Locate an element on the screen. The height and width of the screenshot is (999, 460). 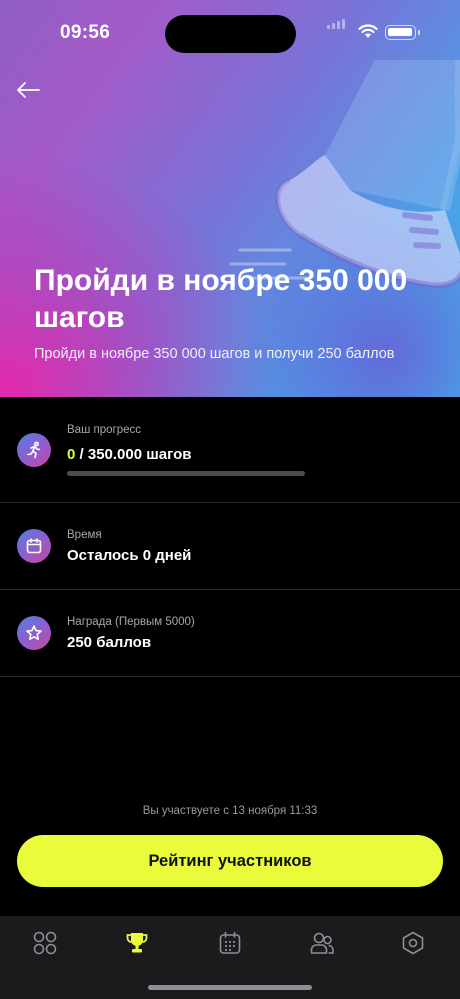
status-bar: 09:56 is located at coordinates (230, 30).